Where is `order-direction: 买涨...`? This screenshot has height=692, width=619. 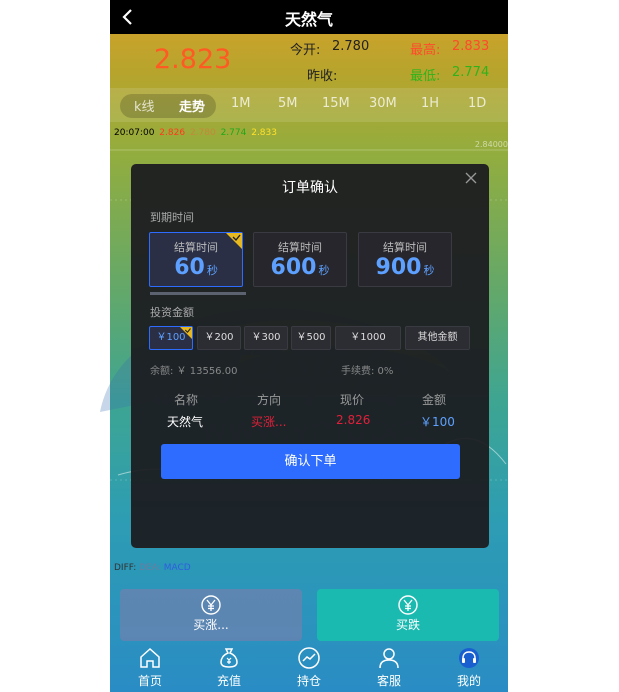
order-direction: 买涨... is located at coordinates (269, 422).